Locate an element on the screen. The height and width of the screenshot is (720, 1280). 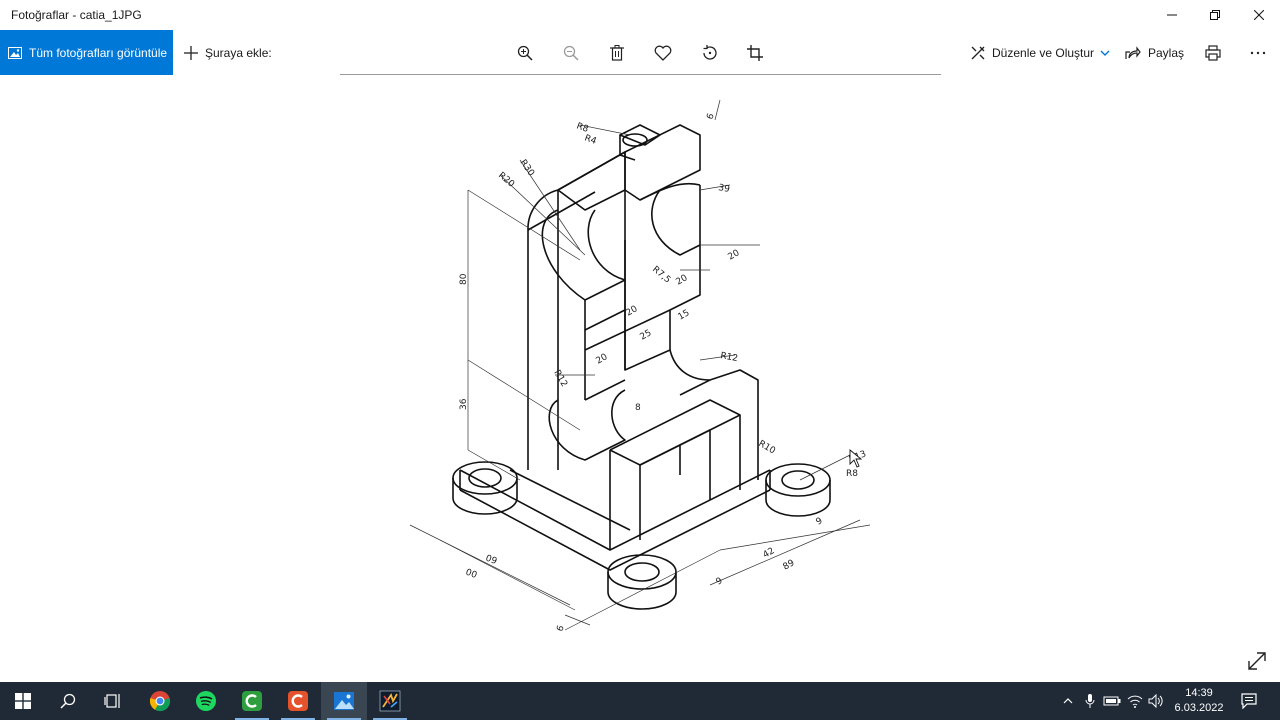
dim-39: 39 is located at coordinates (723, 189).